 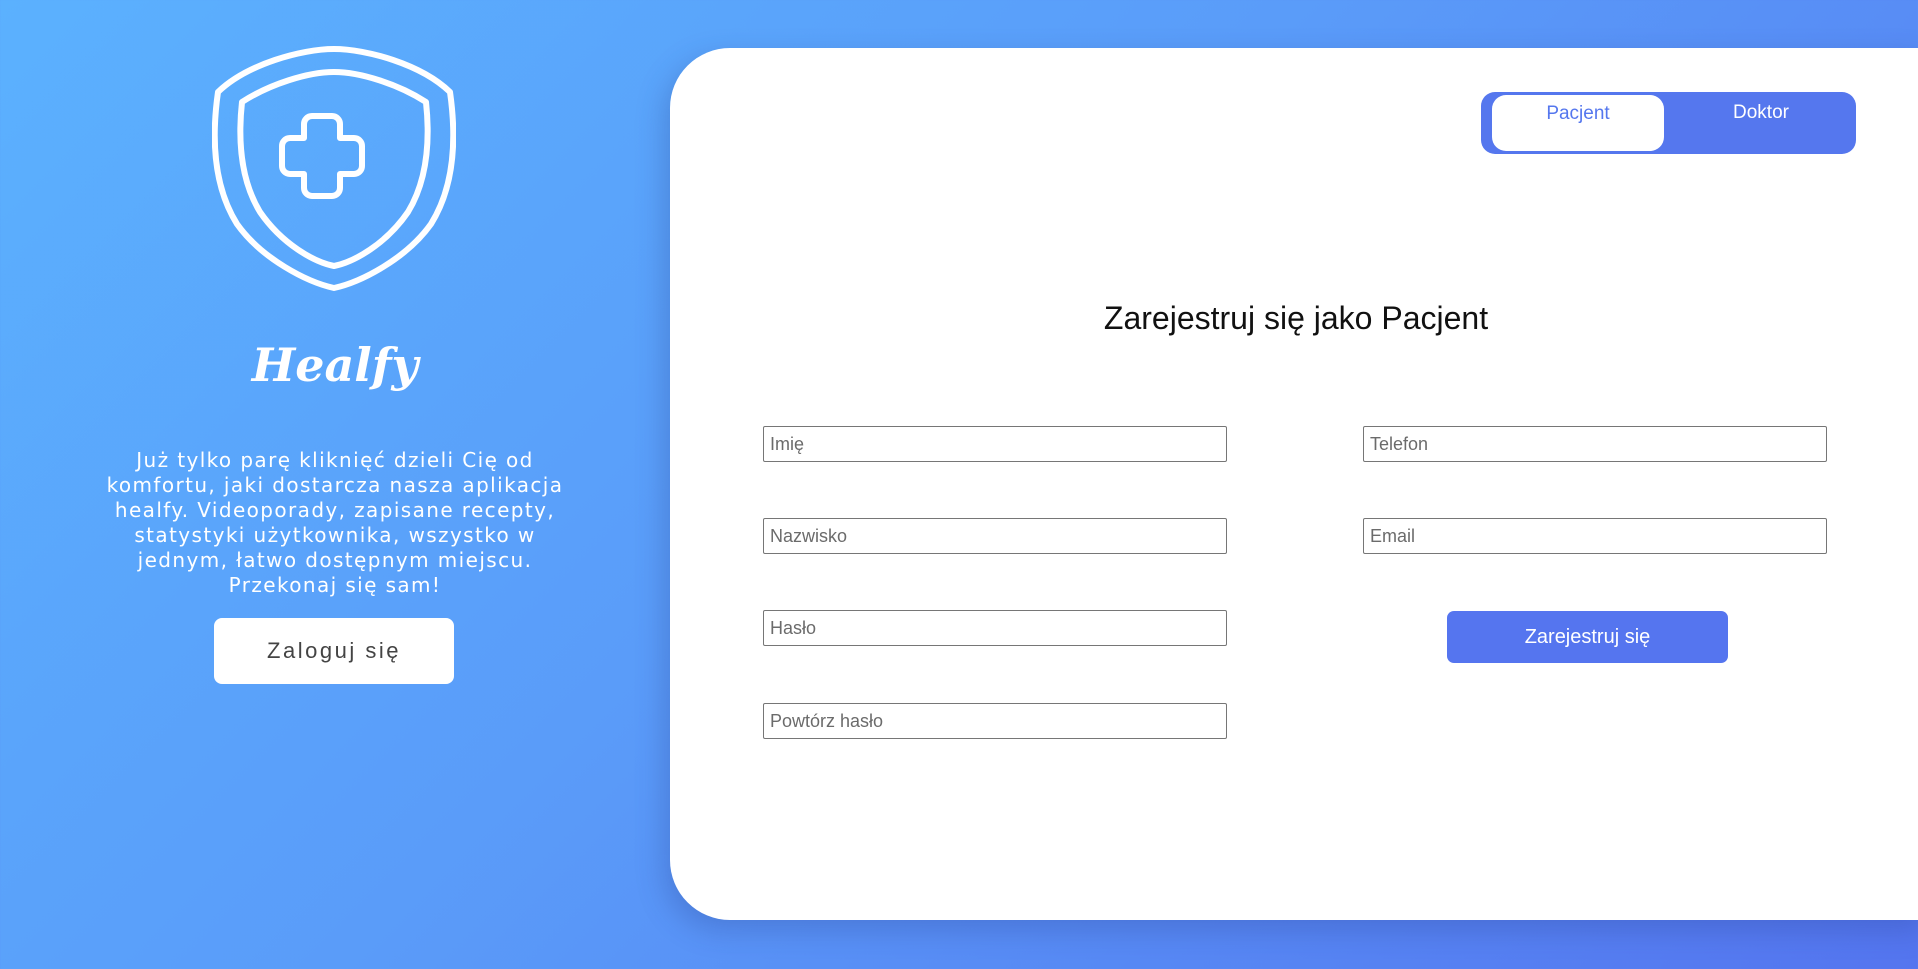 I want to click on email-field, so click(x=1595, y=536).